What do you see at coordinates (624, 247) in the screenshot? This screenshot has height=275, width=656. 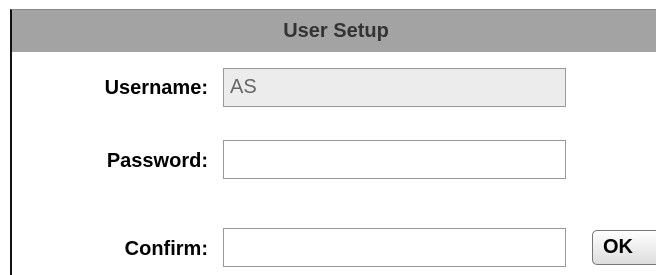 I see `ok-button: OK` at bounding box center [624, 247].